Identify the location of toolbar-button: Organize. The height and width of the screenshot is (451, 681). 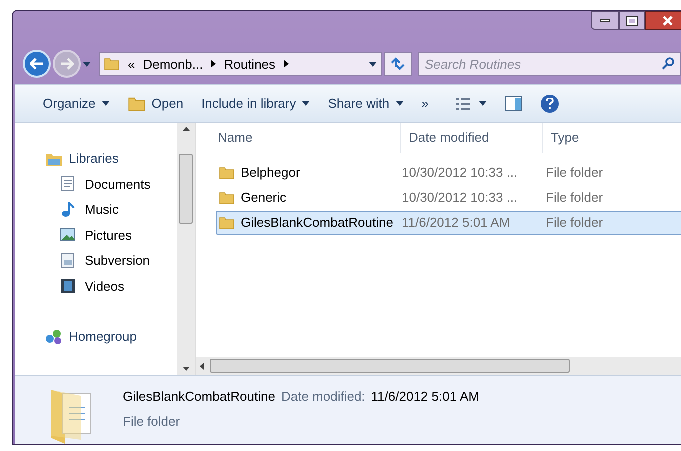
(76, 104).